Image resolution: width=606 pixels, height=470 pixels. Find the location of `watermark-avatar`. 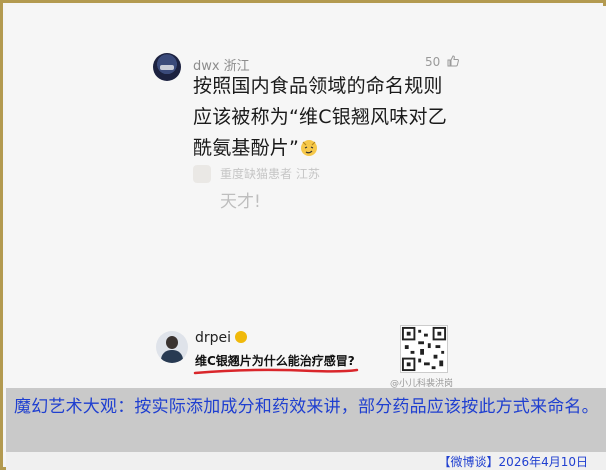

watermark-avatar is located at coordinates (172, 347).